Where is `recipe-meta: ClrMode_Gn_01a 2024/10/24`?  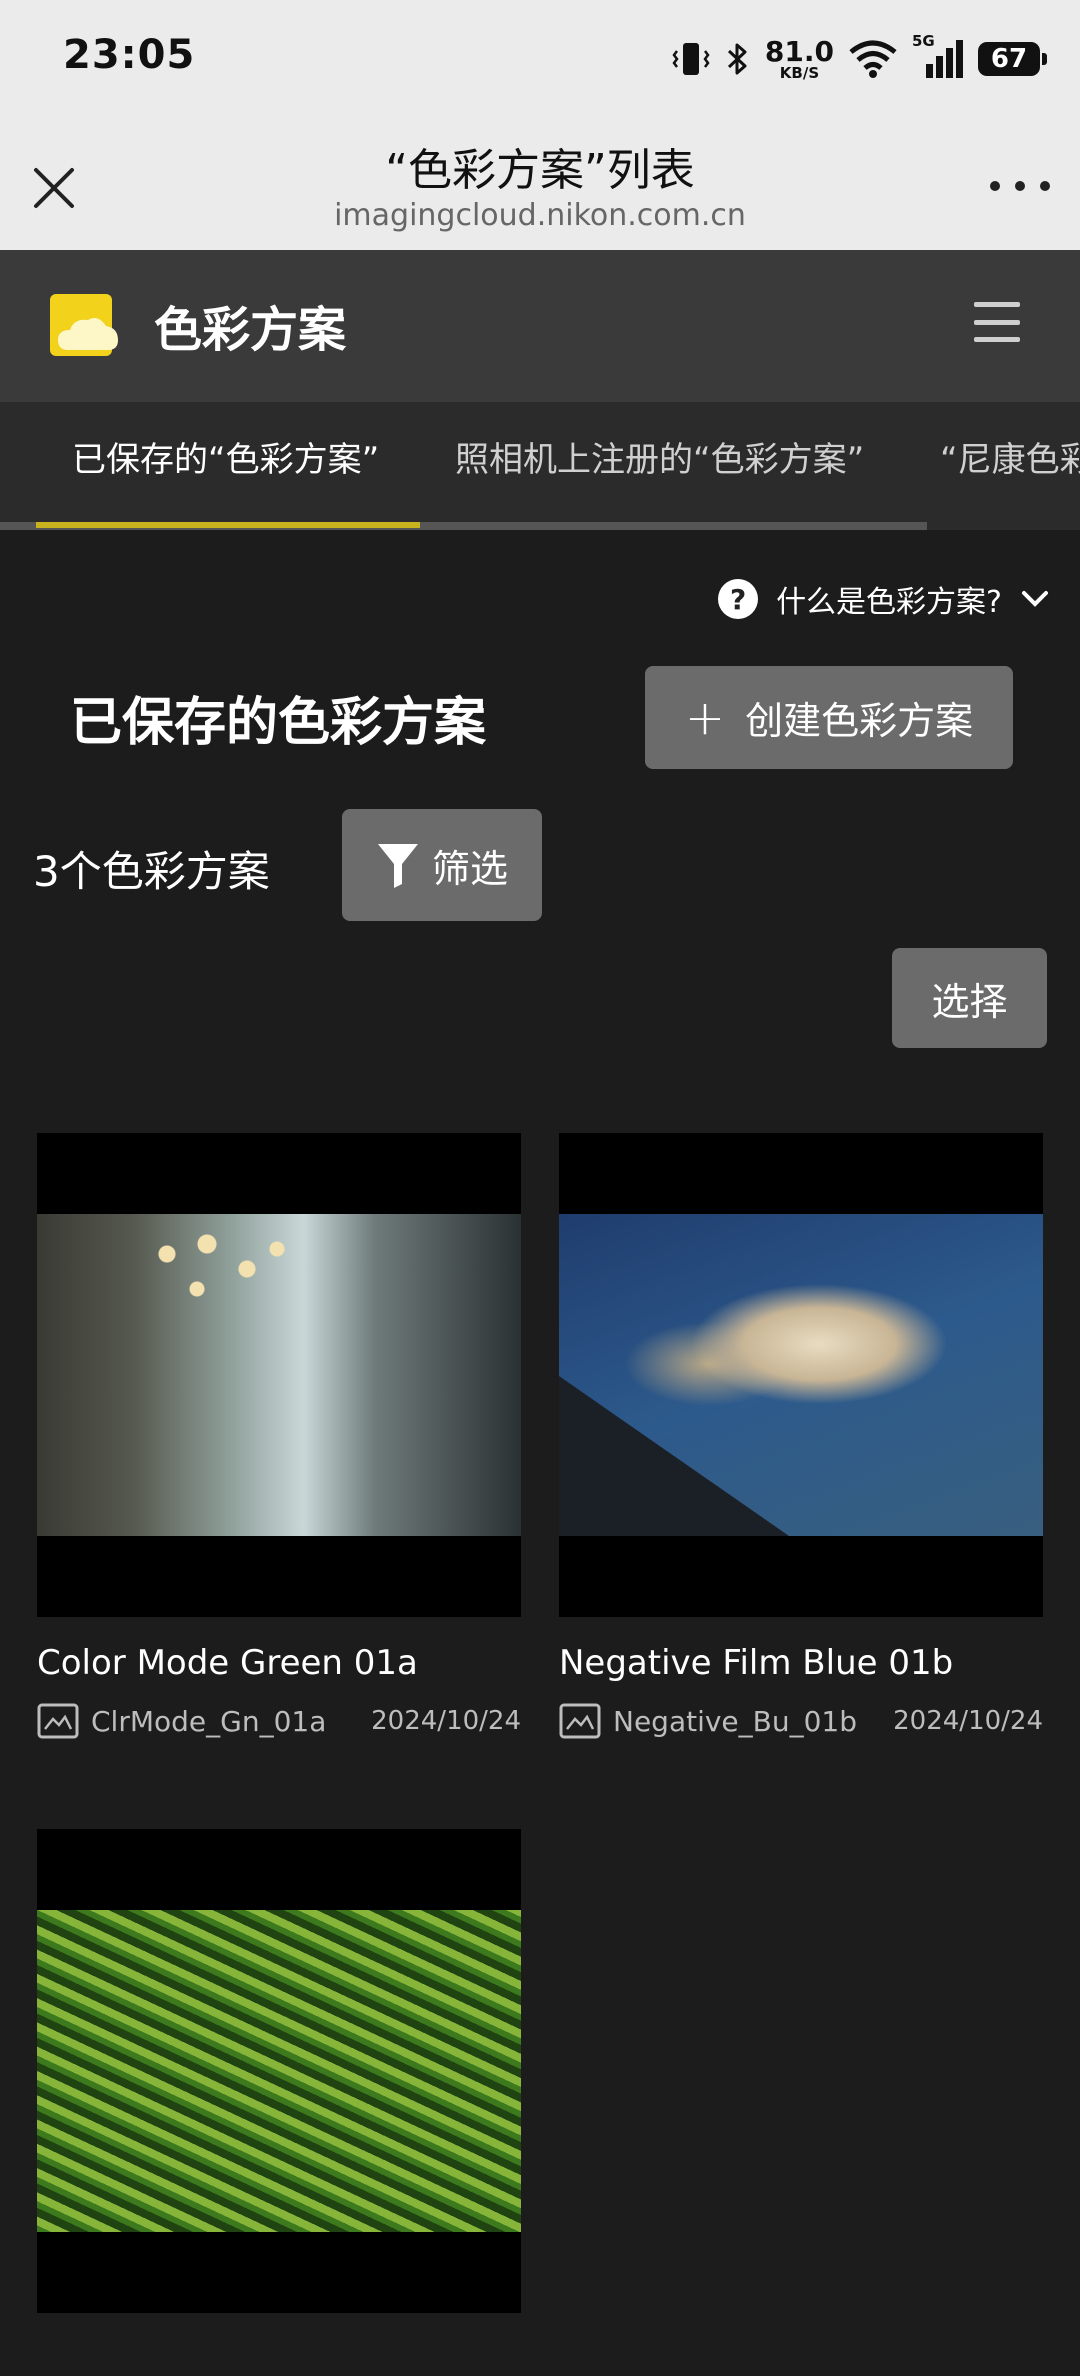 recipe-meta: ClrMode_Gn_01a 2024/10/24 is located at coordinates (279, 1721).